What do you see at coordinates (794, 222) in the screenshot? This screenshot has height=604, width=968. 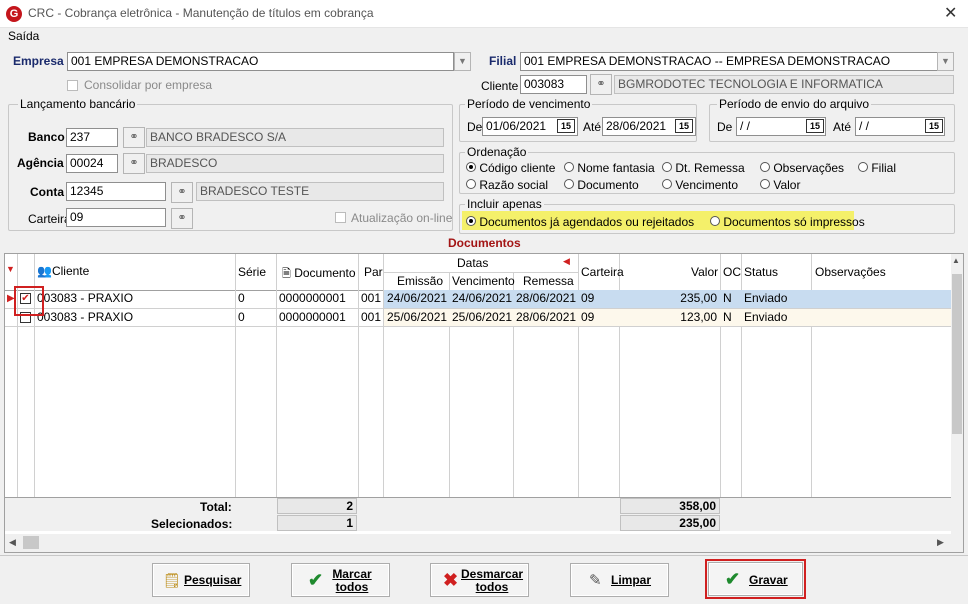 I see `option-label: Documentos só impressos` at bounding box center [794, 222].